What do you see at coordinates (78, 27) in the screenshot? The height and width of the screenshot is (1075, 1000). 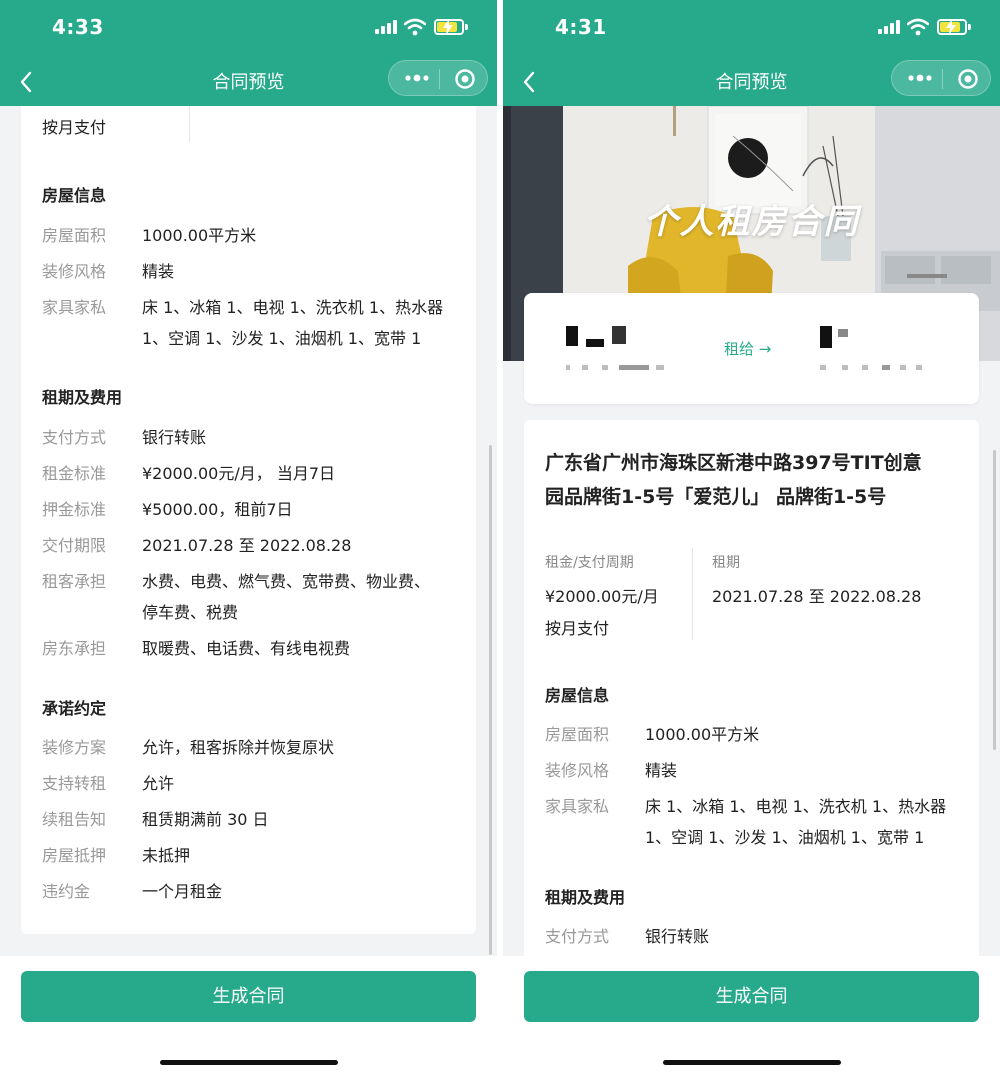 I see `status-time: 4:33` at bounding box center [78, 27].